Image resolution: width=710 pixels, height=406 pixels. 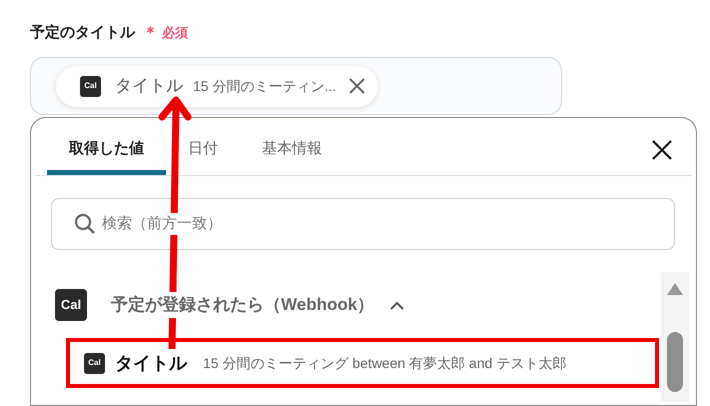 I want to click on tab: 取得した値, so click(x=106, y=152).